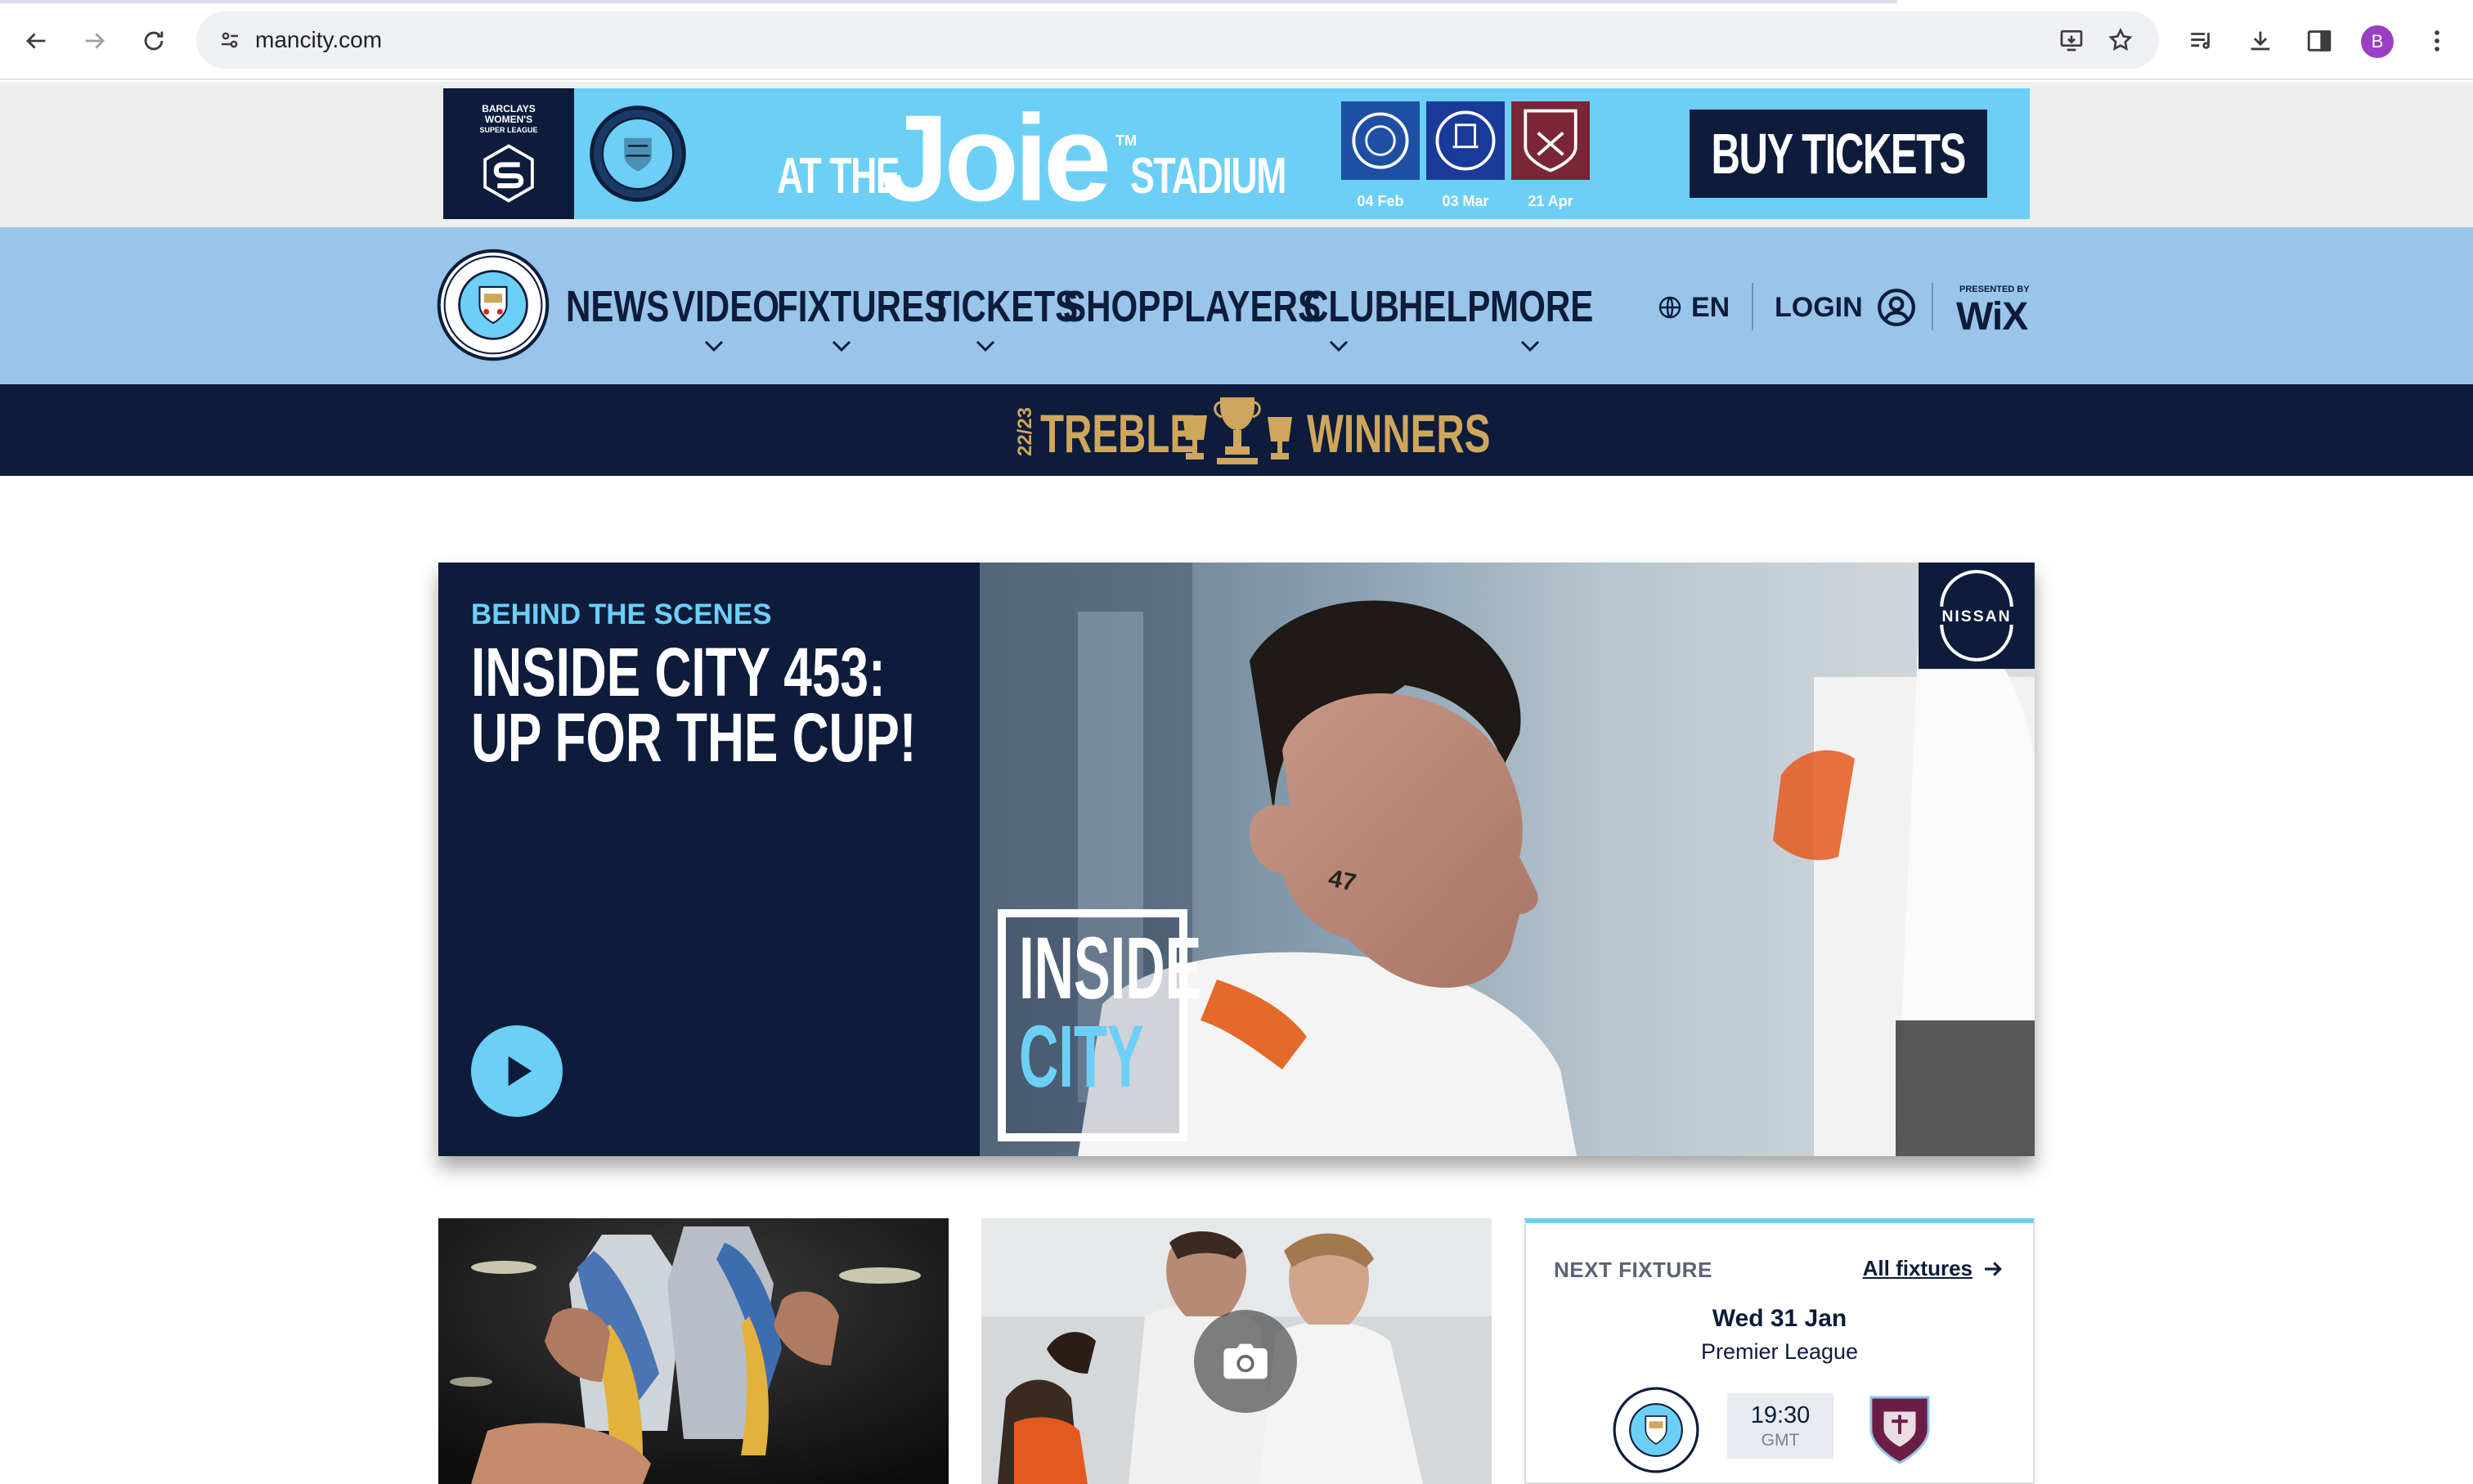 This screenshot has height=1484, width=2473. Describe the element at coordinates (509, 119) in the screenshot. I see `wsl-line-2: WOMEN'S` at that location.